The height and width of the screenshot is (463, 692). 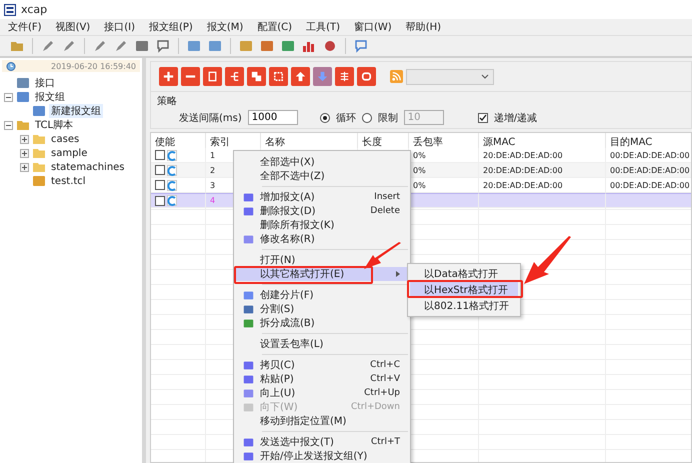 I want to click on tree-item: 接口, so click(x=45, y=83).